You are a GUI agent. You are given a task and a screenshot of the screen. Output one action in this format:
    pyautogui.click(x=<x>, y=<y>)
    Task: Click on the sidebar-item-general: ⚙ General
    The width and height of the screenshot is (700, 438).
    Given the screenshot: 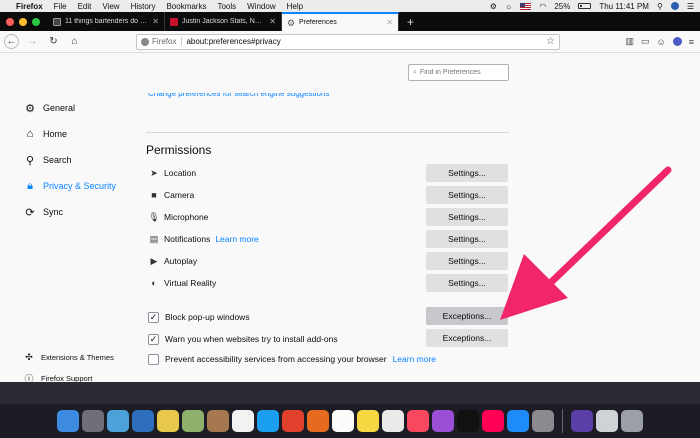 What is the action you would take?
    pyautogui.click(x=79, y=108)
    